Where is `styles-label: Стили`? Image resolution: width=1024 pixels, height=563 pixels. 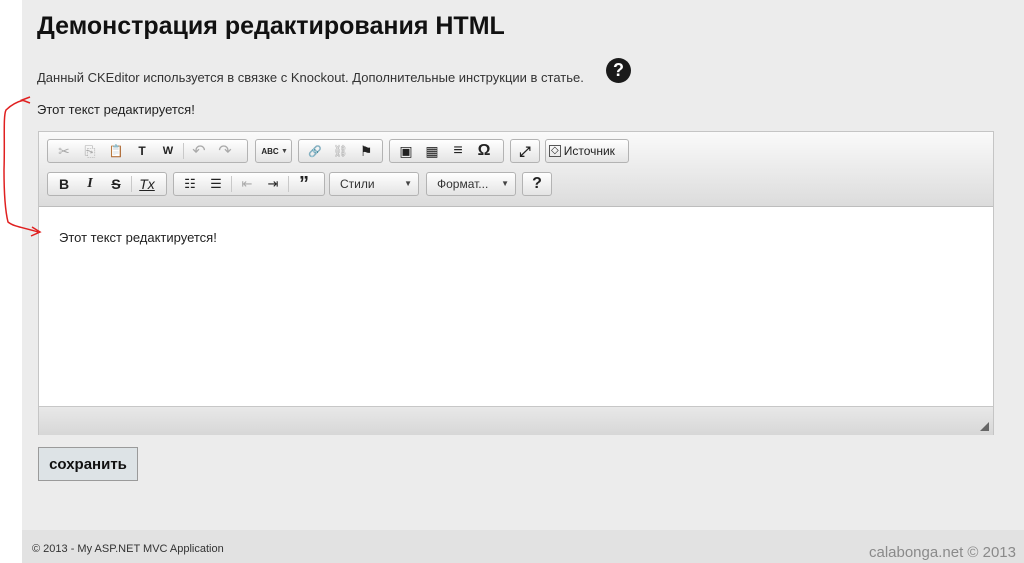
styles-label: Стили is located at coordinates (357, 184).